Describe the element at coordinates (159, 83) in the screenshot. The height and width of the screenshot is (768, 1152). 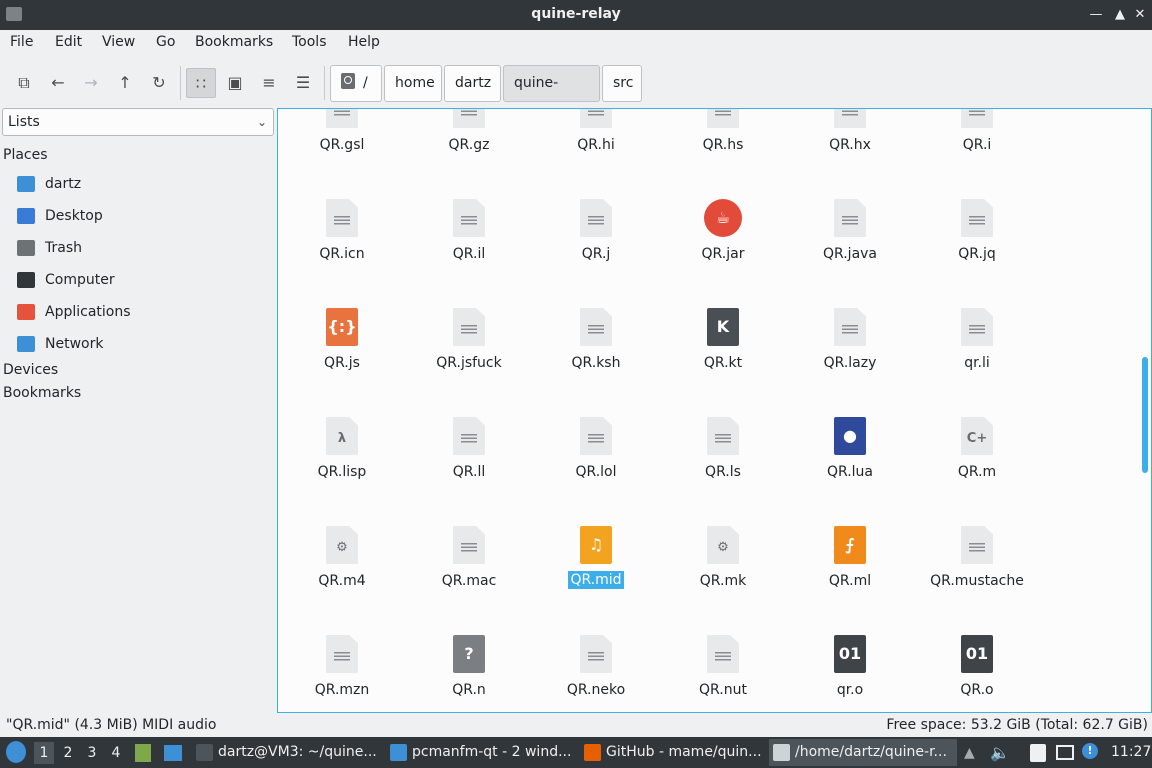
I see `reload-icon: ↻` at that location.